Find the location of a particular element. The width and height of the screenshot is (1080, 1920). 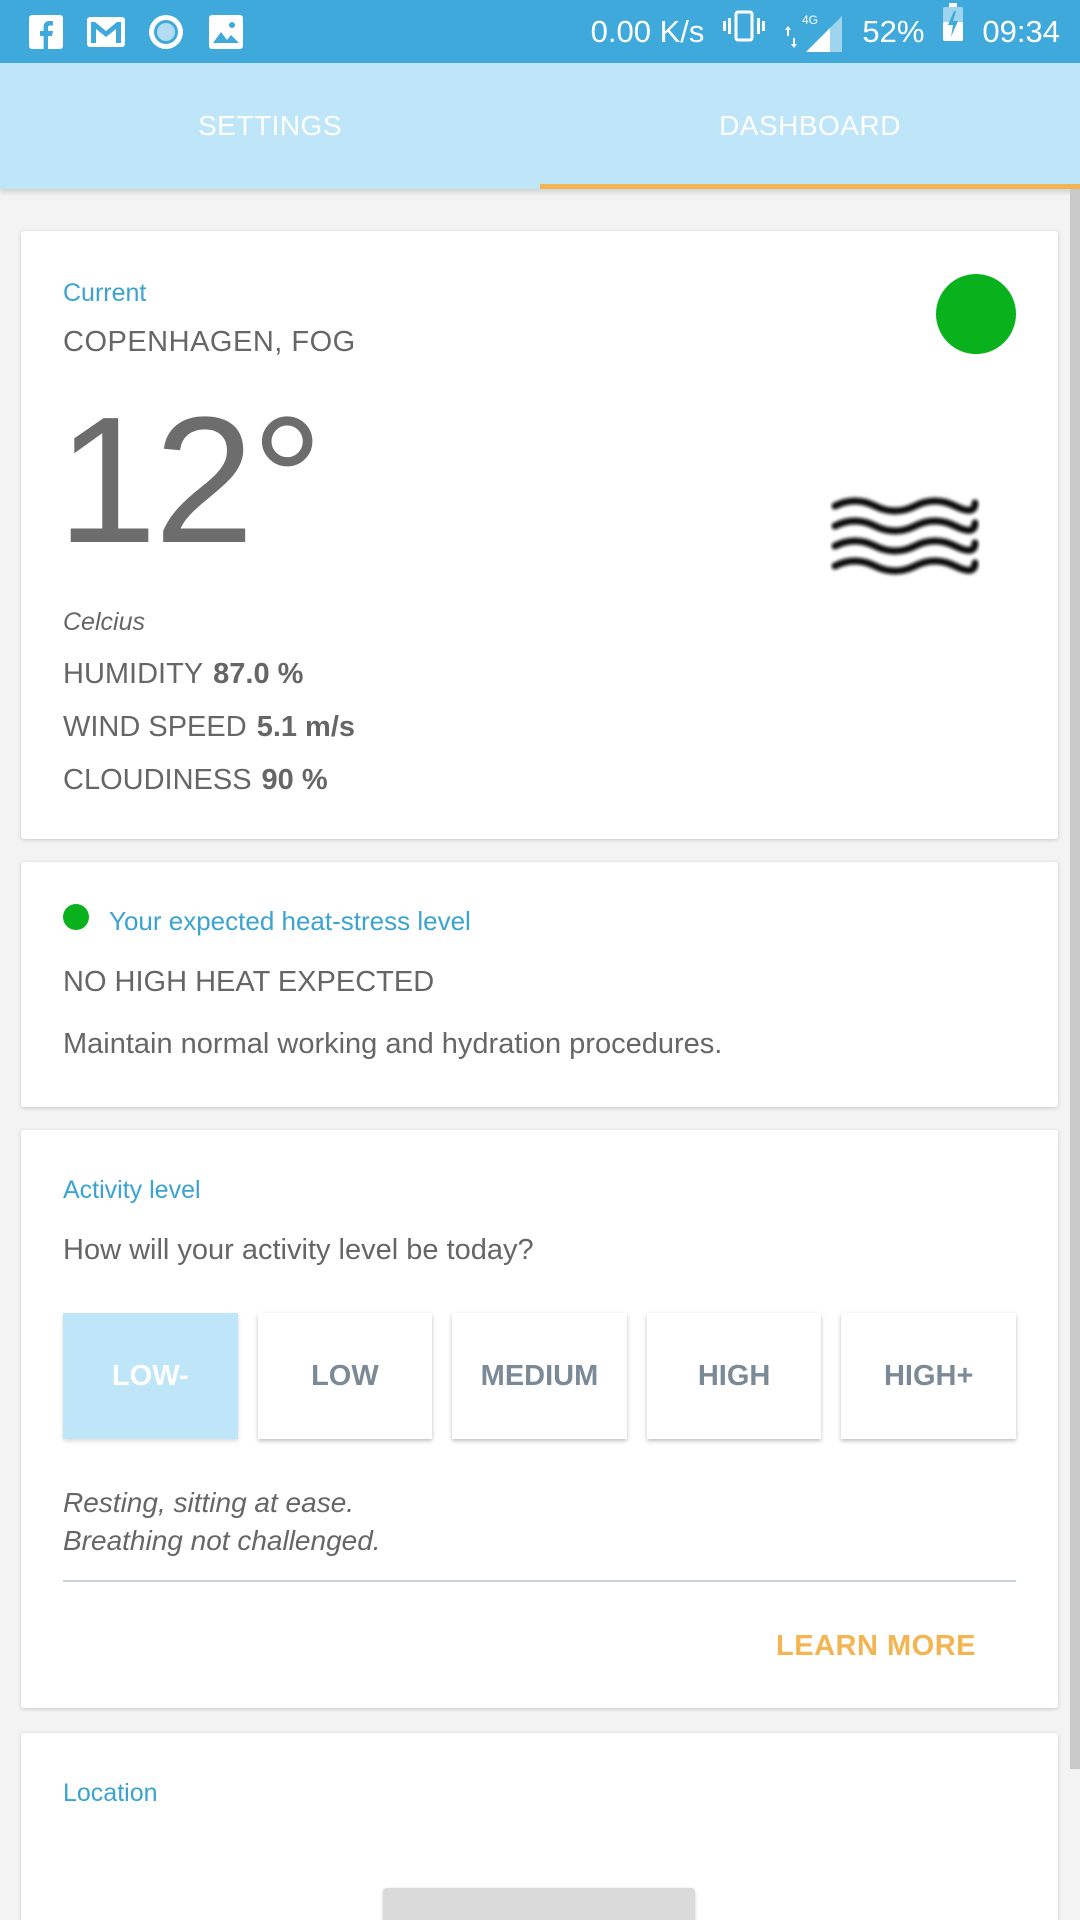

status-bar: 0.00 K/s 4G 52% 09:34 is located at coordinates (540, 31).